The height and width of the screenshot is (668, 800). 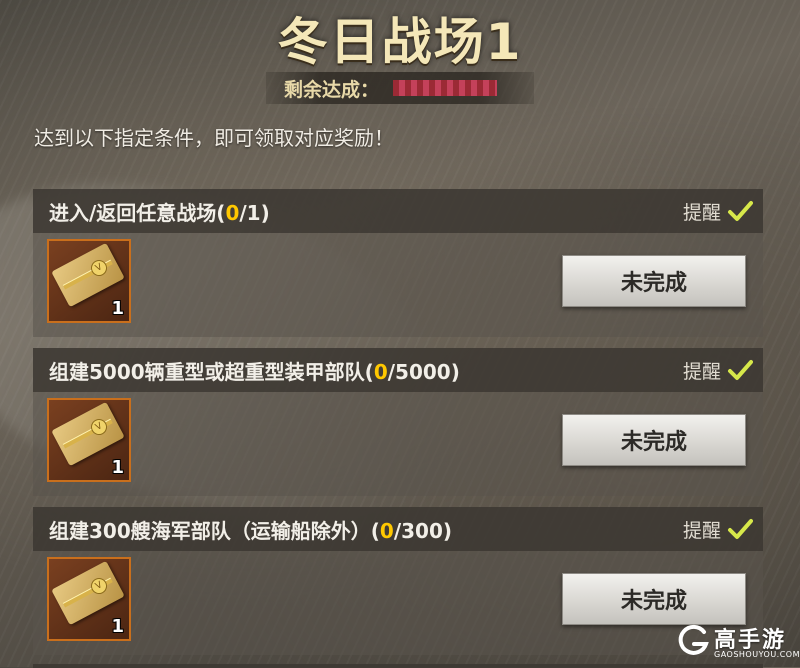 What do you see at coordinates (137, 212) in the screenshot?
I see `task-title-prefix: 进入/返回任意战场(` at bounding box center [137, 212].